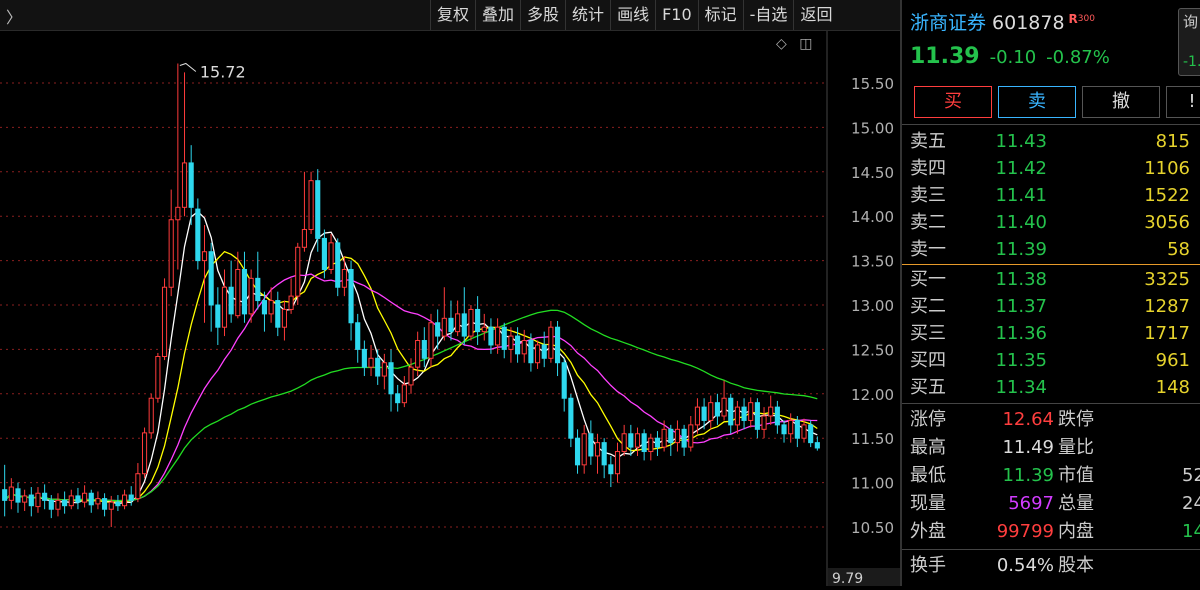 Image resolution: width=1200 pixels, height=590 pixels. Describe the element at coordinates (1055, 306) in the screenshot. I see `bid-row-2: 买二 11.37 1287` at that location.